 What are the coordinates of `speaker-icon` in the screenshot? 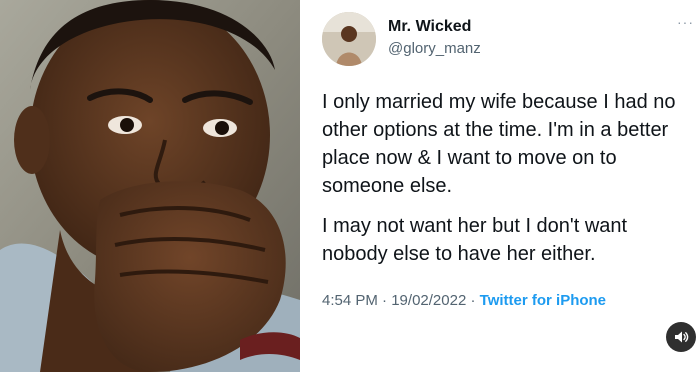 It's located at (682, 337).